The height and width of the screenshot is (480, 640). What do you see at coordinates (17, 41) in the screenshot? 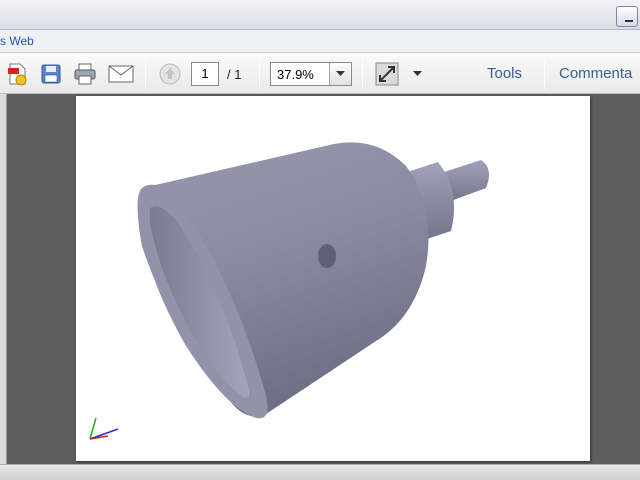
I see `menu-item-web: s Web` at bounding box center [17, 41].